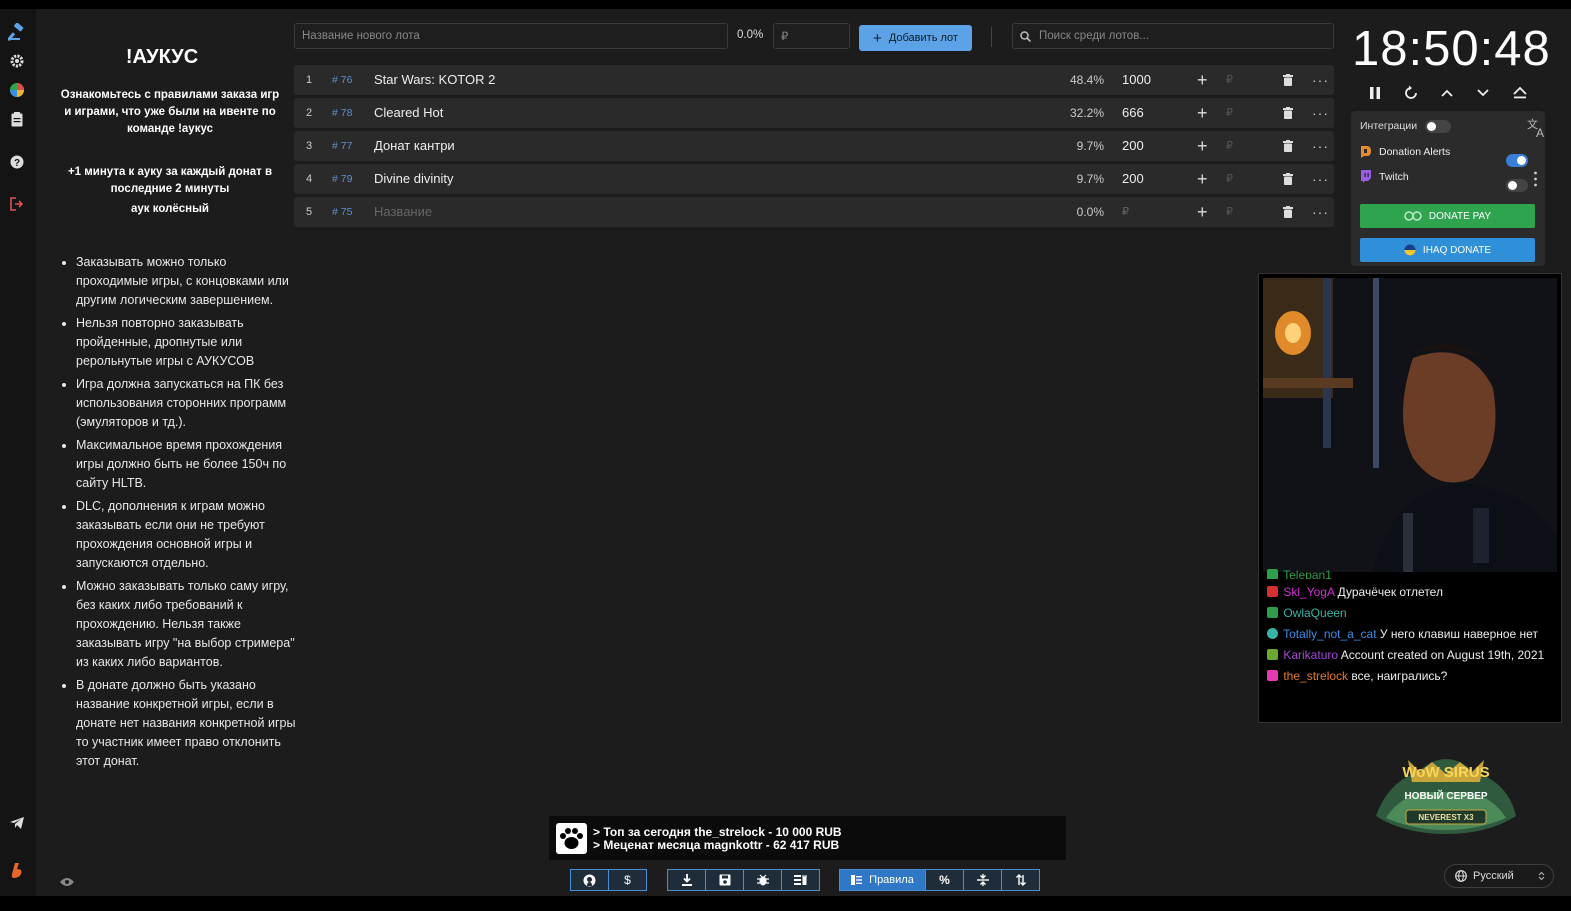  I want to click on clear-lots-button, so click(800, 880).